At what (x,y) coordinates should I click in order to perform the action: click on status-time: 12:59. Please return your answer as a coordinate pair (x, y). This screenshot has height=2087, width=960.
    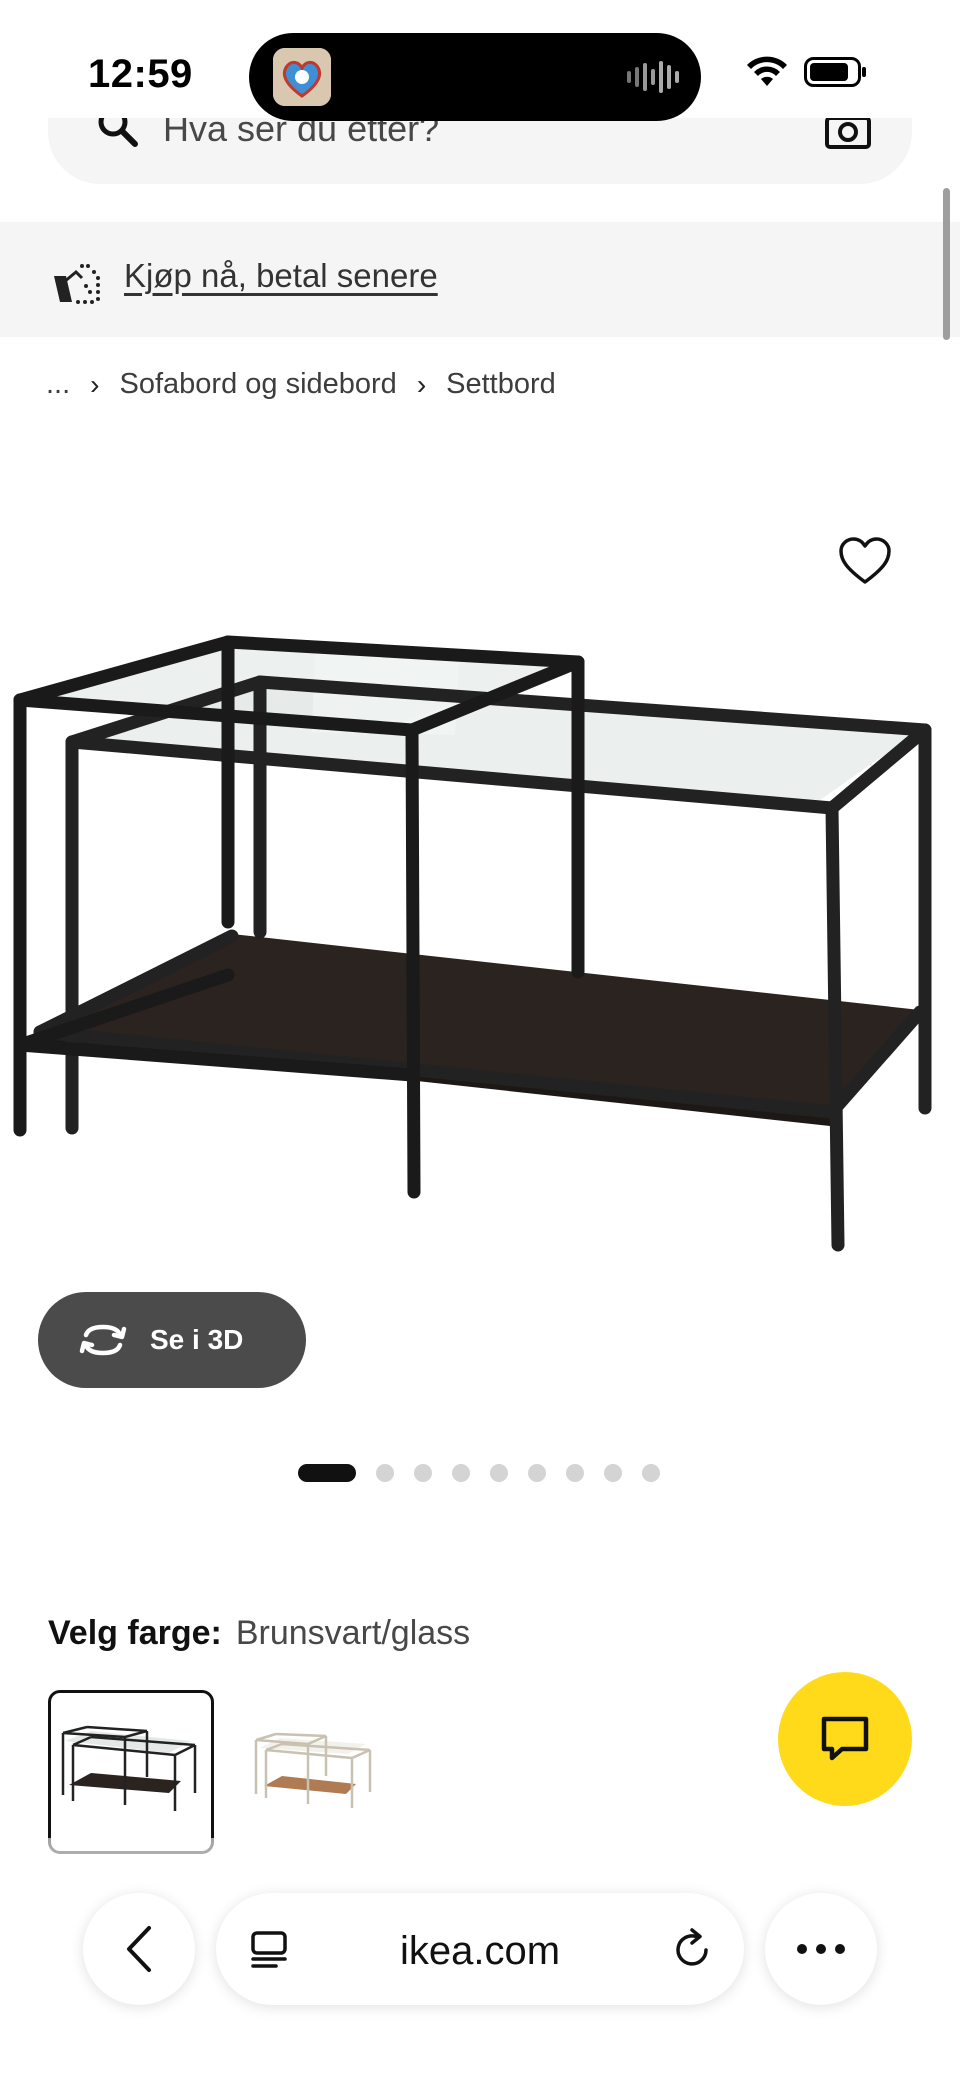
    Looking at the image, I should click on (140, 74).